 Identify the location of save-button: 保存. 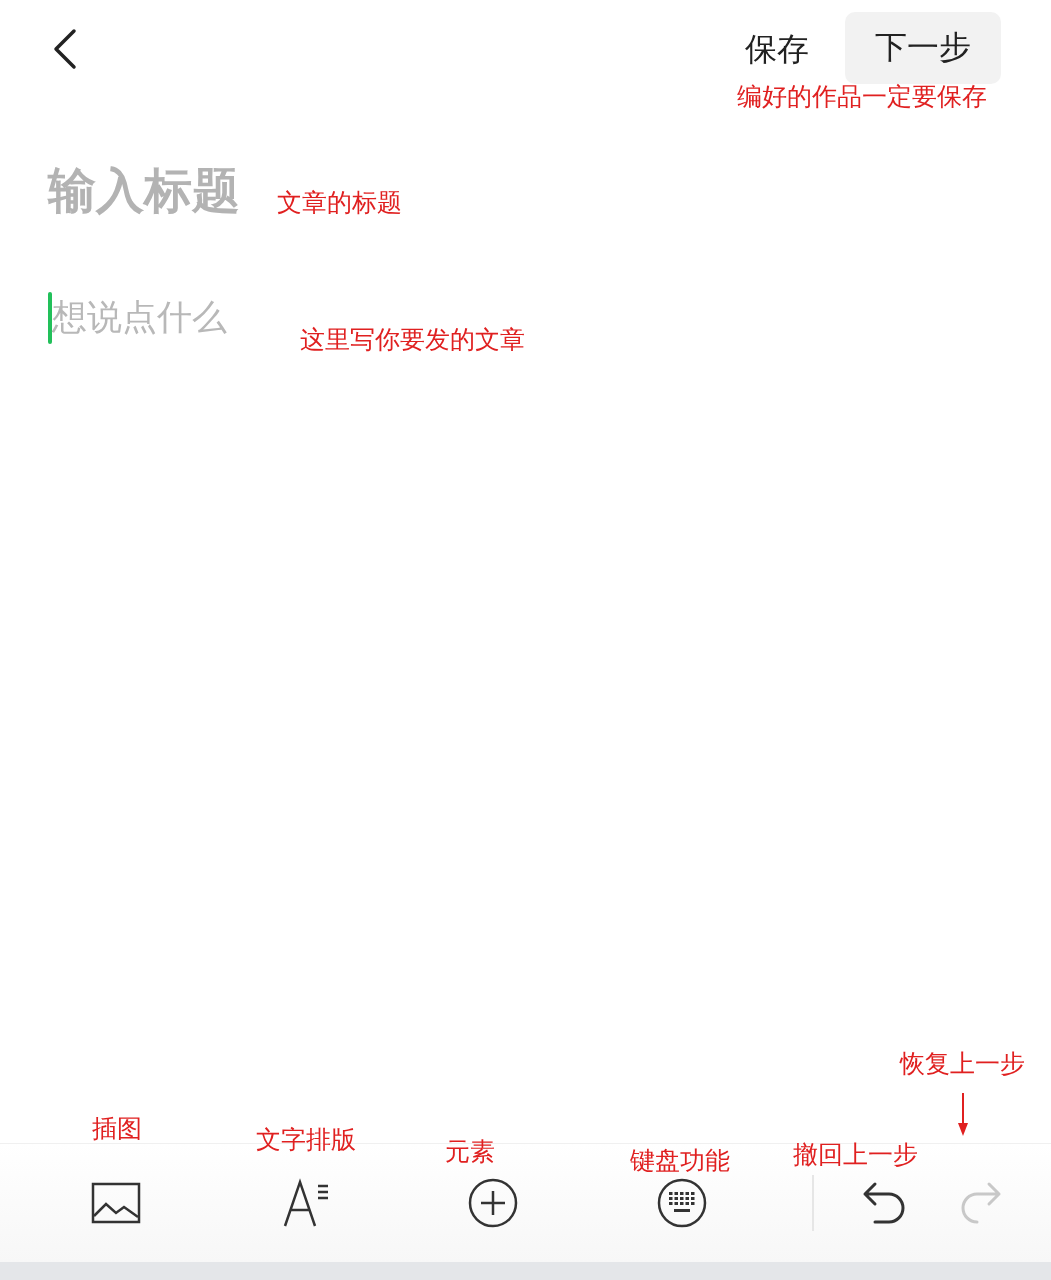
(777, 50).